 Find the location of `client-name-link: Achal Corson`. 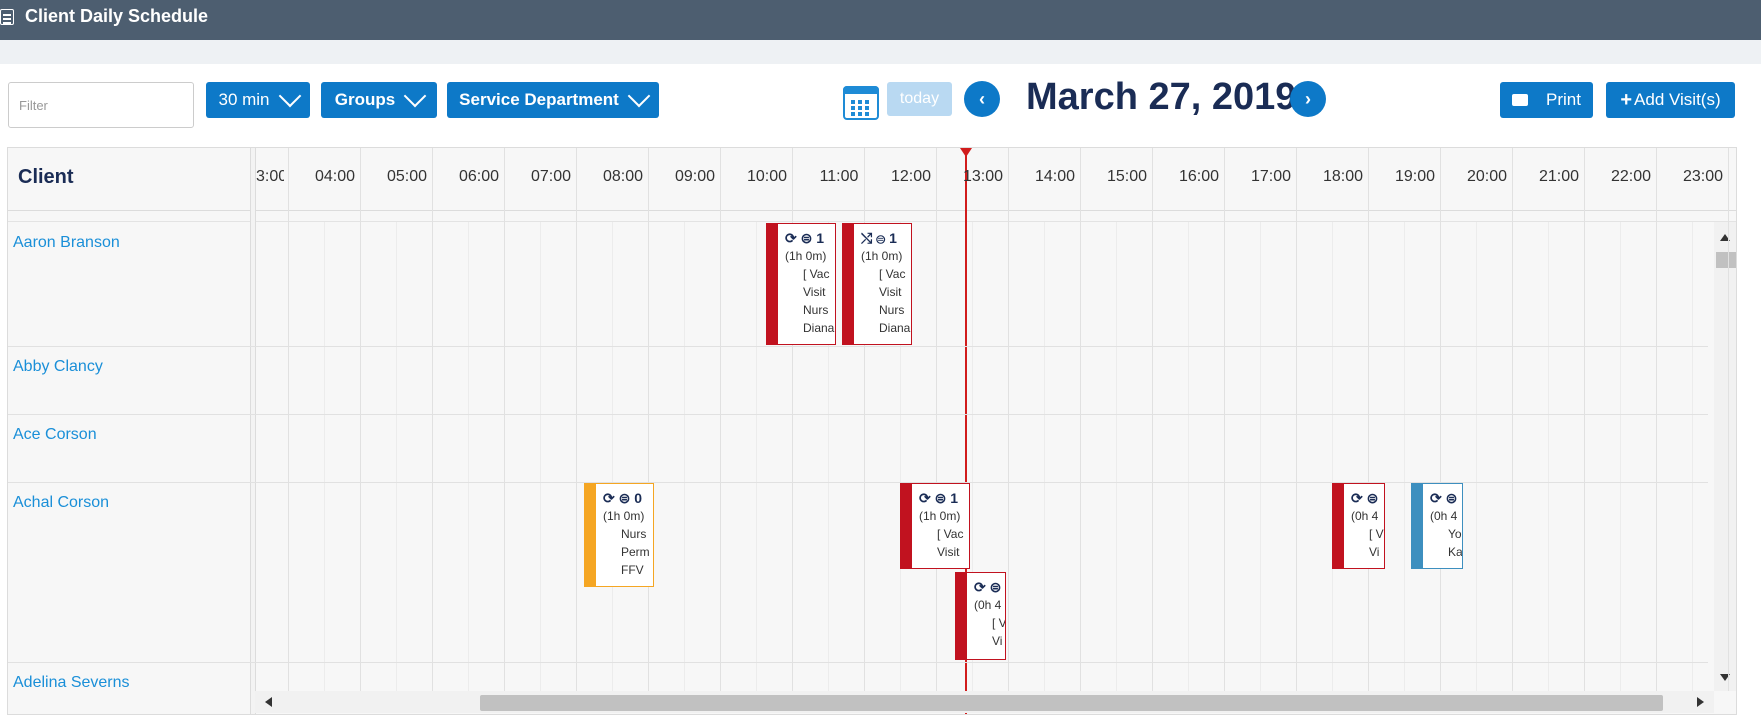

client-name-link: Achal Corson is located at coordinates (61, 503).